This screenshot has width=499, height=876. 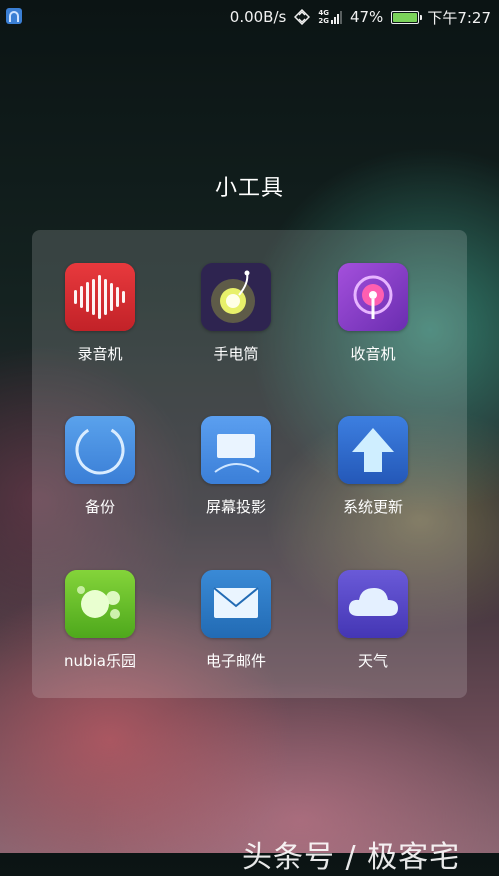 I want to click on backup-icon, so click(x=100, y=450).